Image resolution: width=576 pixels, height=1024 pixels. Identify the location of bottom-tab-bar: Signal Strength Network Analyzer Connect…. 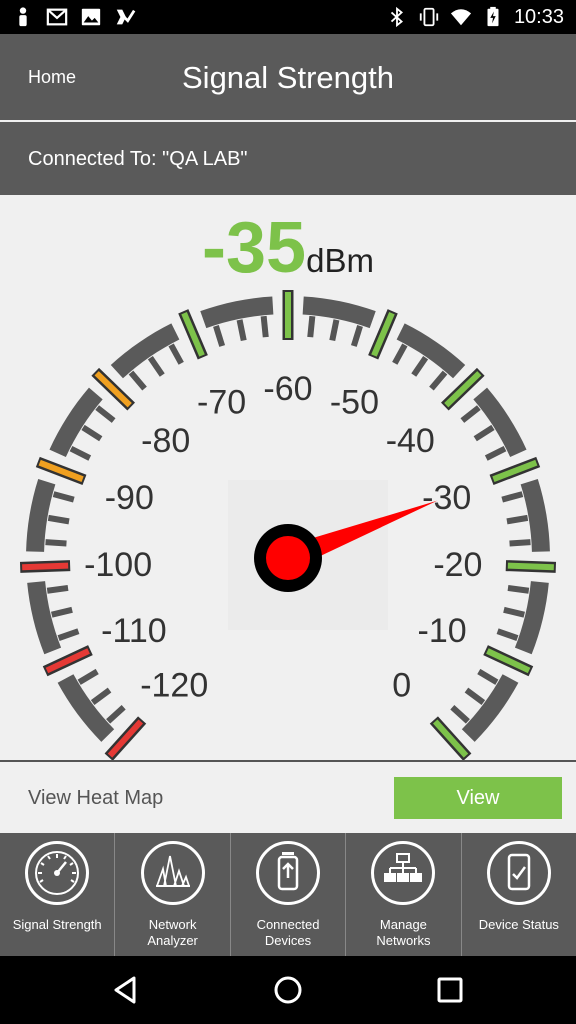
(288, 894).